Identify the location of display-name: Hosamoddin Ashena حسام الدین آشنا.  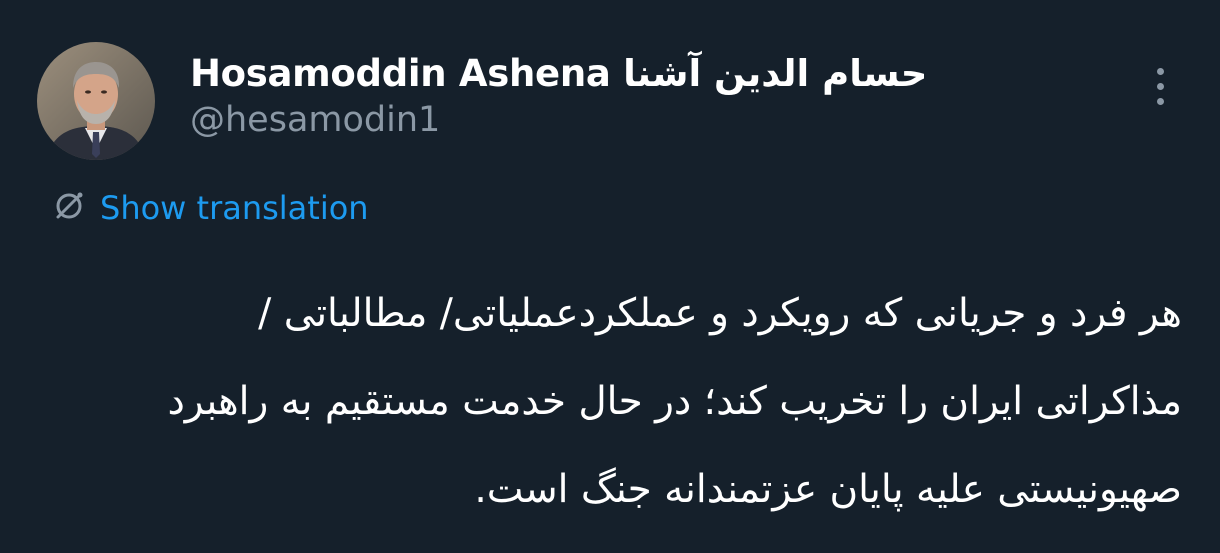
(559, 73).